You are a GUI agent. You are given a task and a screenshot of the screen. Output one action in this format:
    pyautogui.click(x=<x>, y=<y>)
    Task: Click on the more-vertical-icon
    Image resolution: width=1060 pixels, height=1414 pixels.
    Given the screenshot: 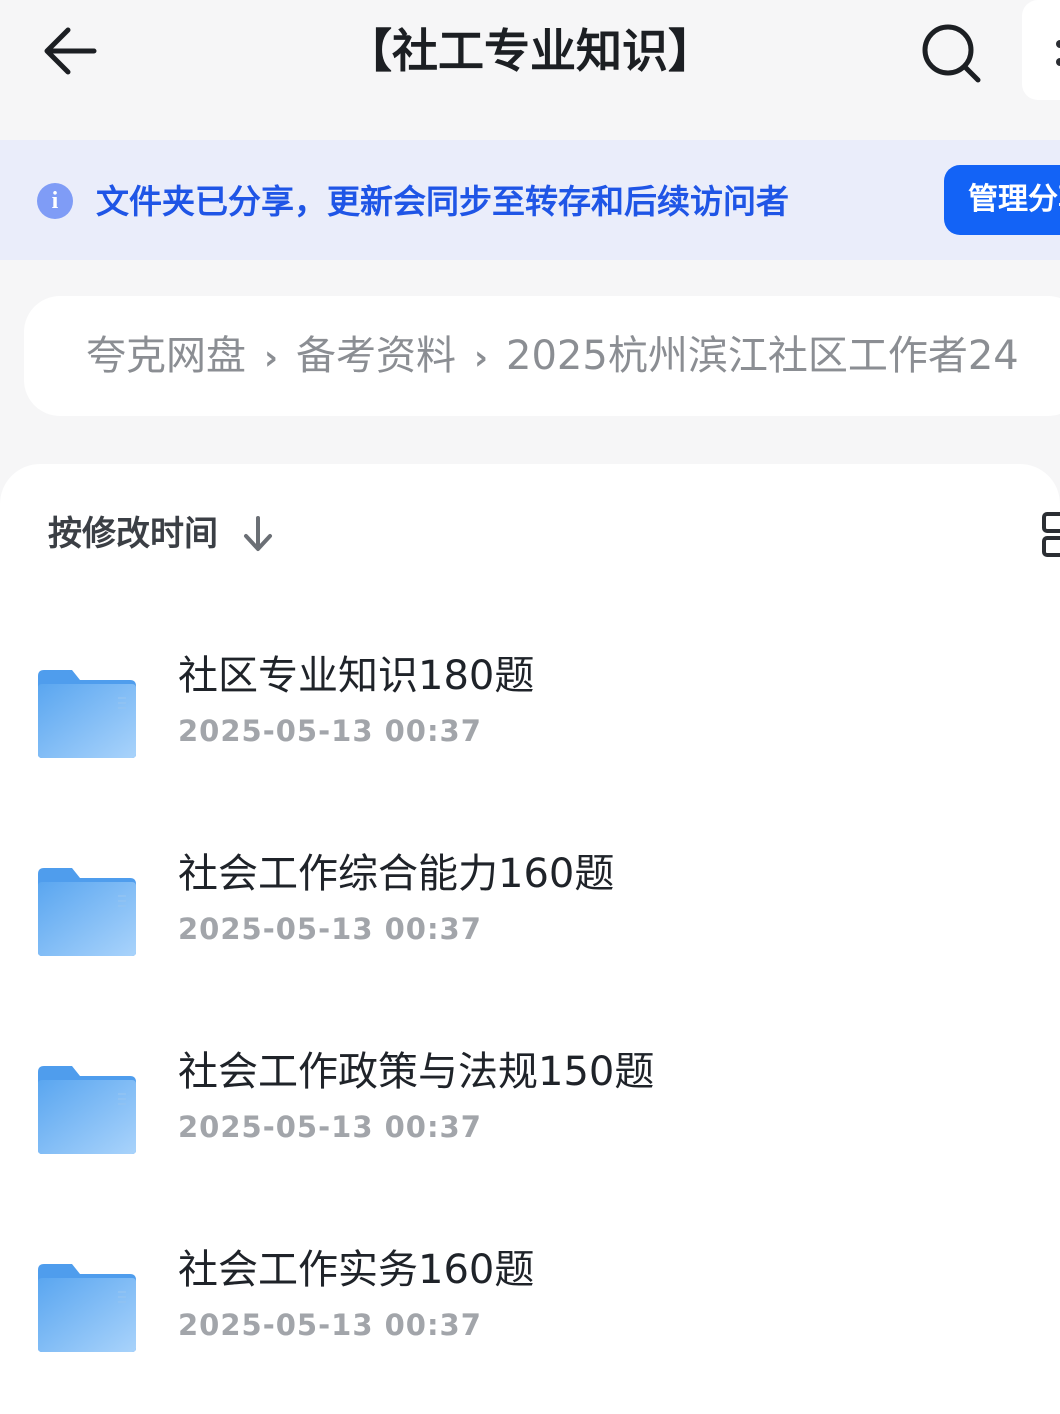 What is the action you would take?
    pyautogui.click(x=1058, y=44)
    